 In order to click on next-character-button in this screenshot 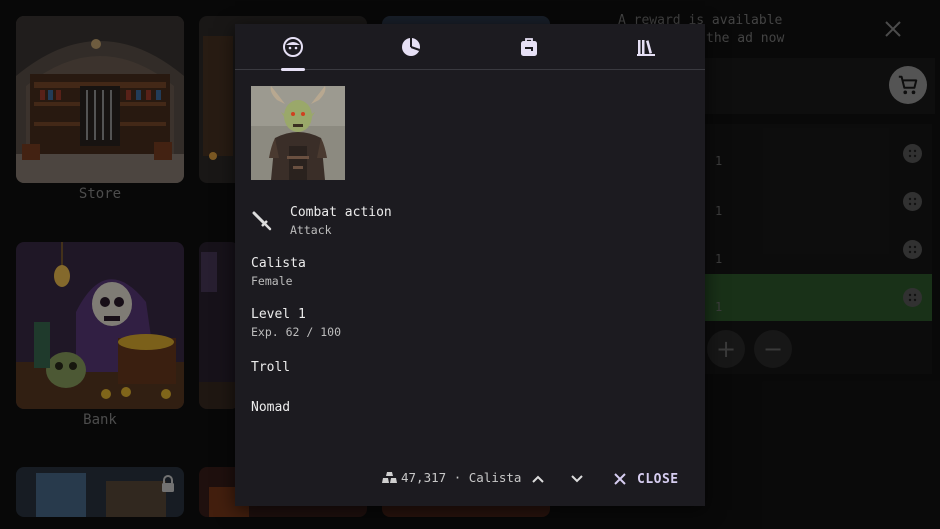, I will do `click(577, 479)`.